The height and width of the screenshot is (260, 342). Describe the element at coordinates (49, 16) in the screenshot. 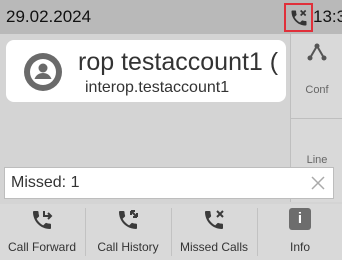

I see `date-text: 29.02.2024` at that location.